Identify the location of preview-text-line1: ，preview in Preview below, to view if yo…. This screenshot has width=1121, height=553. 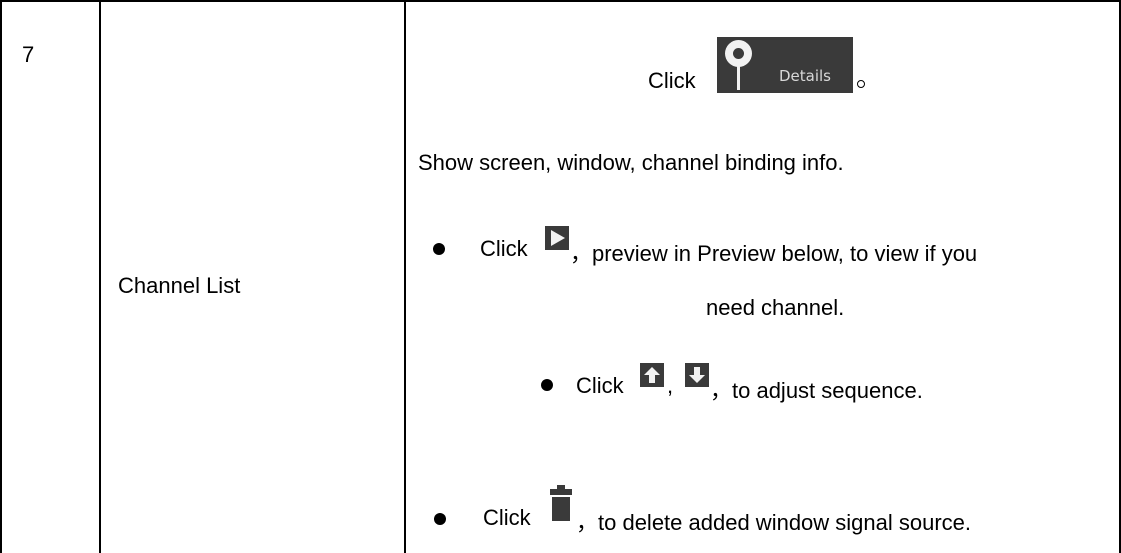
(774, 253).